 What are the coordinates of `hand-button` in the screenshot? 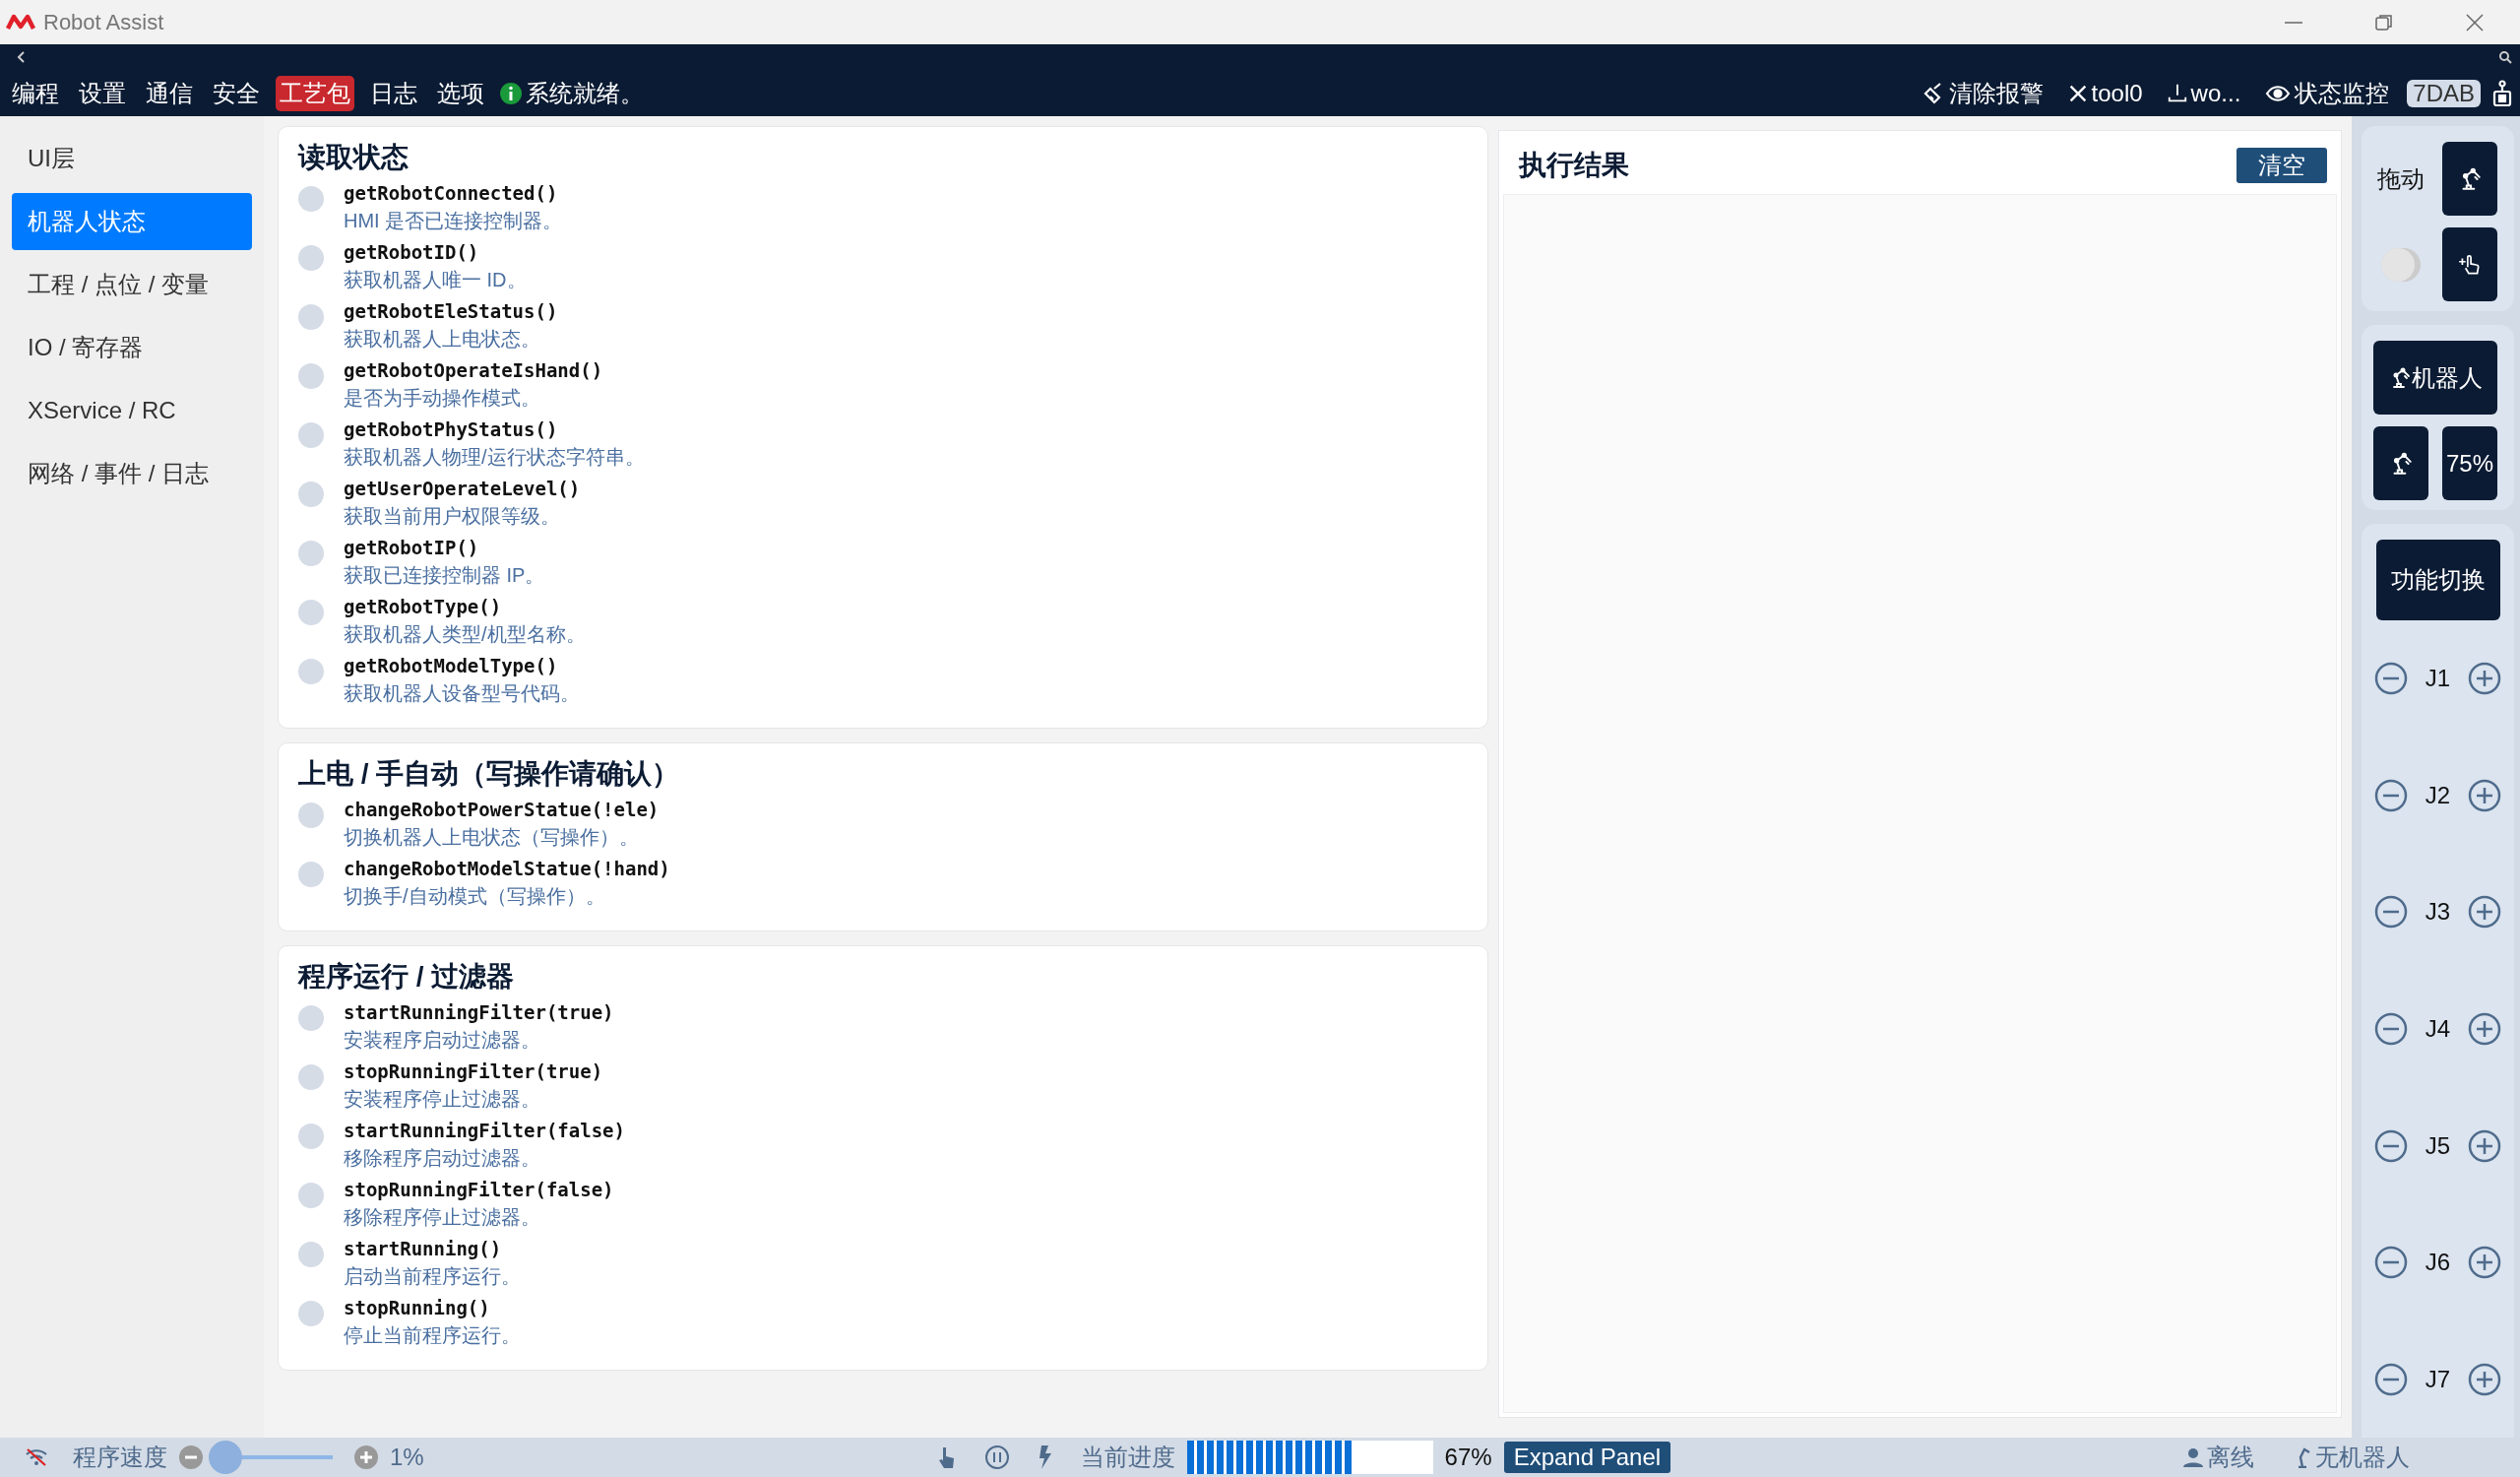 It's located at (2469, 264).